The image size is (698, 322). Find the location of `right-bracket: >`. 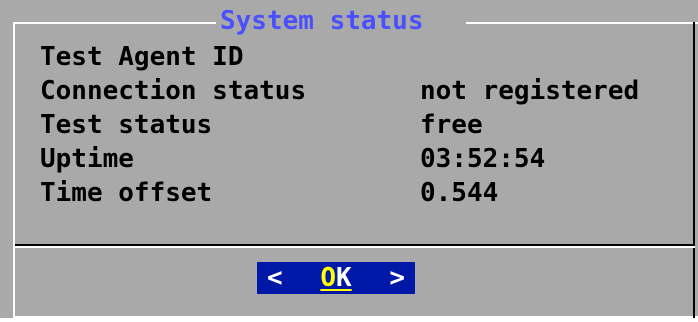

right-bracket: > is located at coordinates (397, 278).